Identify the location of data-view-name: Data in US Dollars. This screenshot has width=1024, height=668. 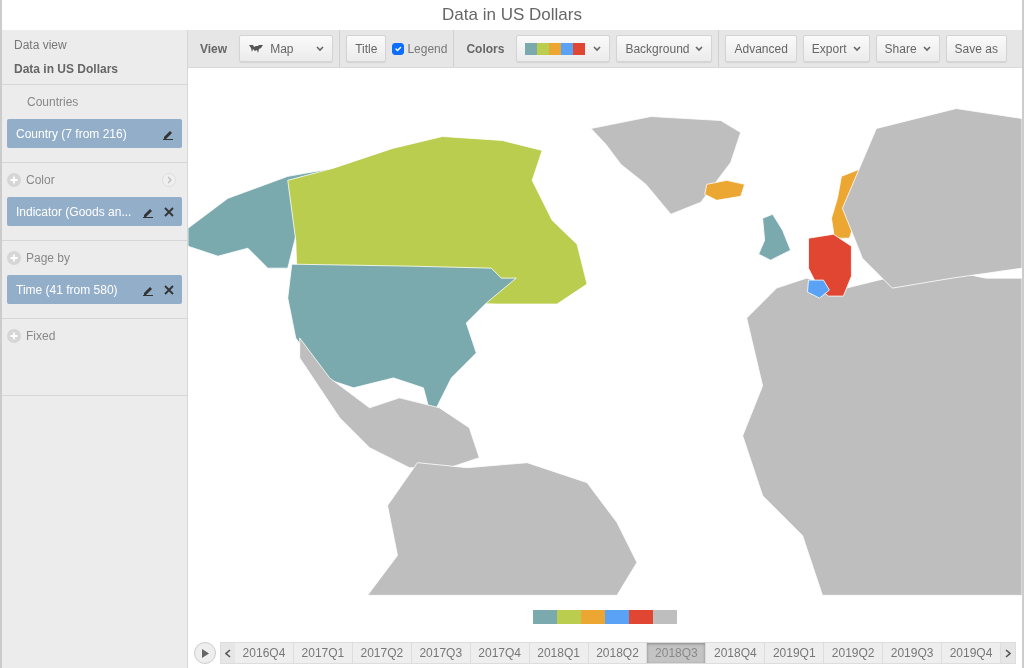
(67, 69).